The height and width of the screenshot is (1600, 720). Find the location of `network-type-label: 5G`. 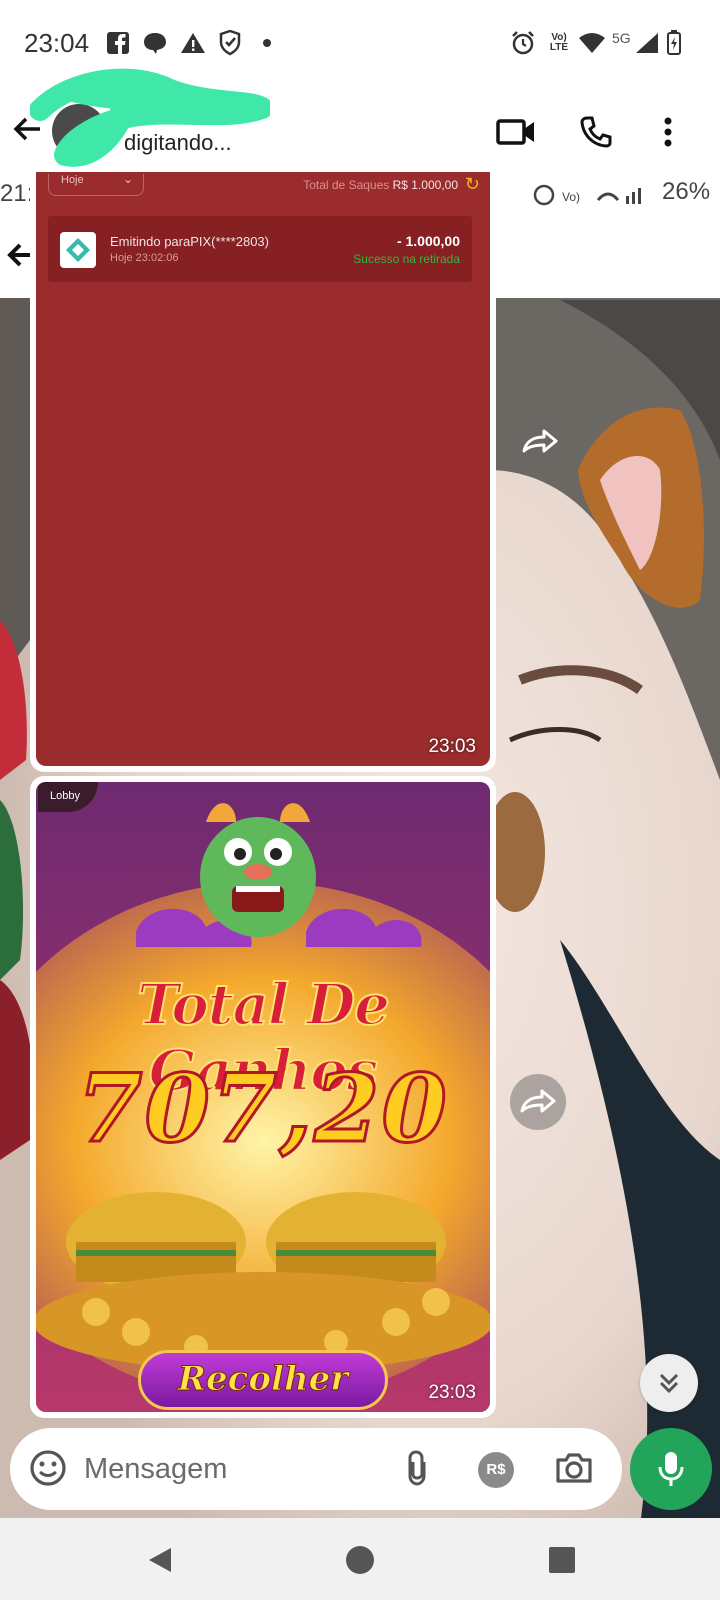

network-type-label: 5G is located at coordinates (621, 38).